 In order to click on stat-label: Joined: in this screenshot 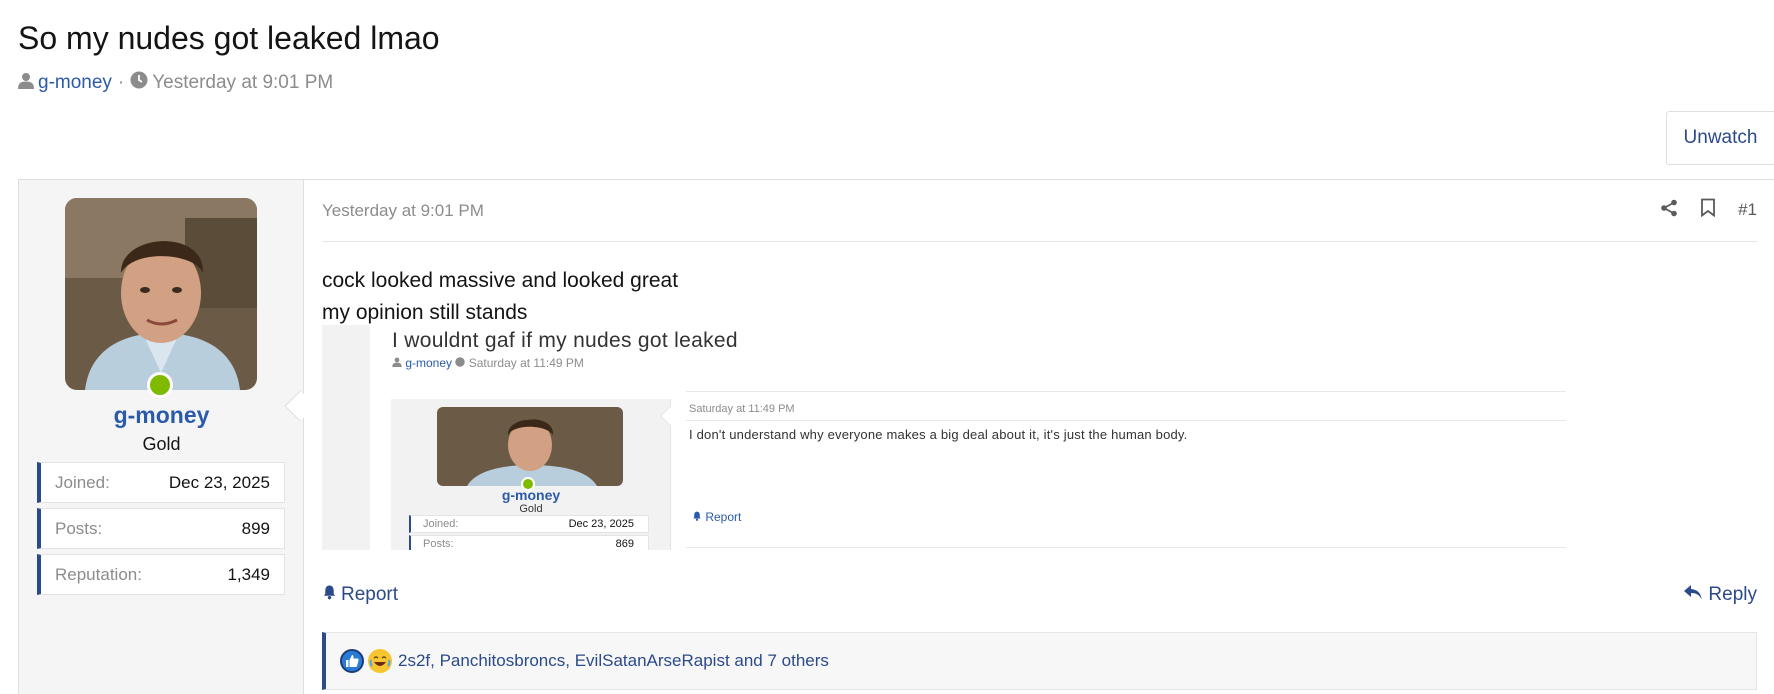, I will do `click(82, 482)`.